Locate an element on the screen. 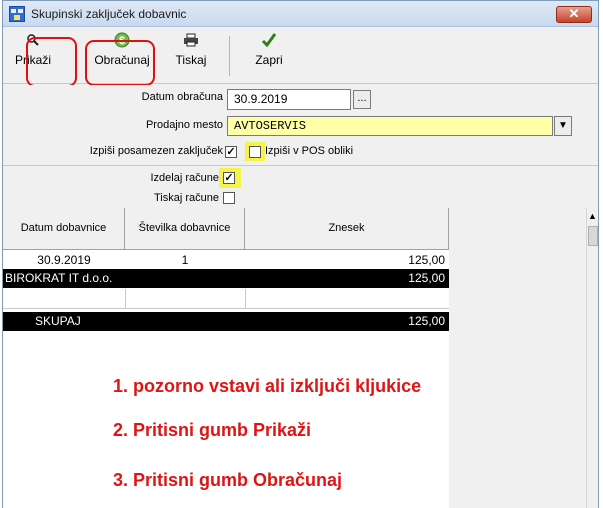 This screenshot has height=508, width=603. scroll-up-icon: ▲ is located at coordinates (592, 216).